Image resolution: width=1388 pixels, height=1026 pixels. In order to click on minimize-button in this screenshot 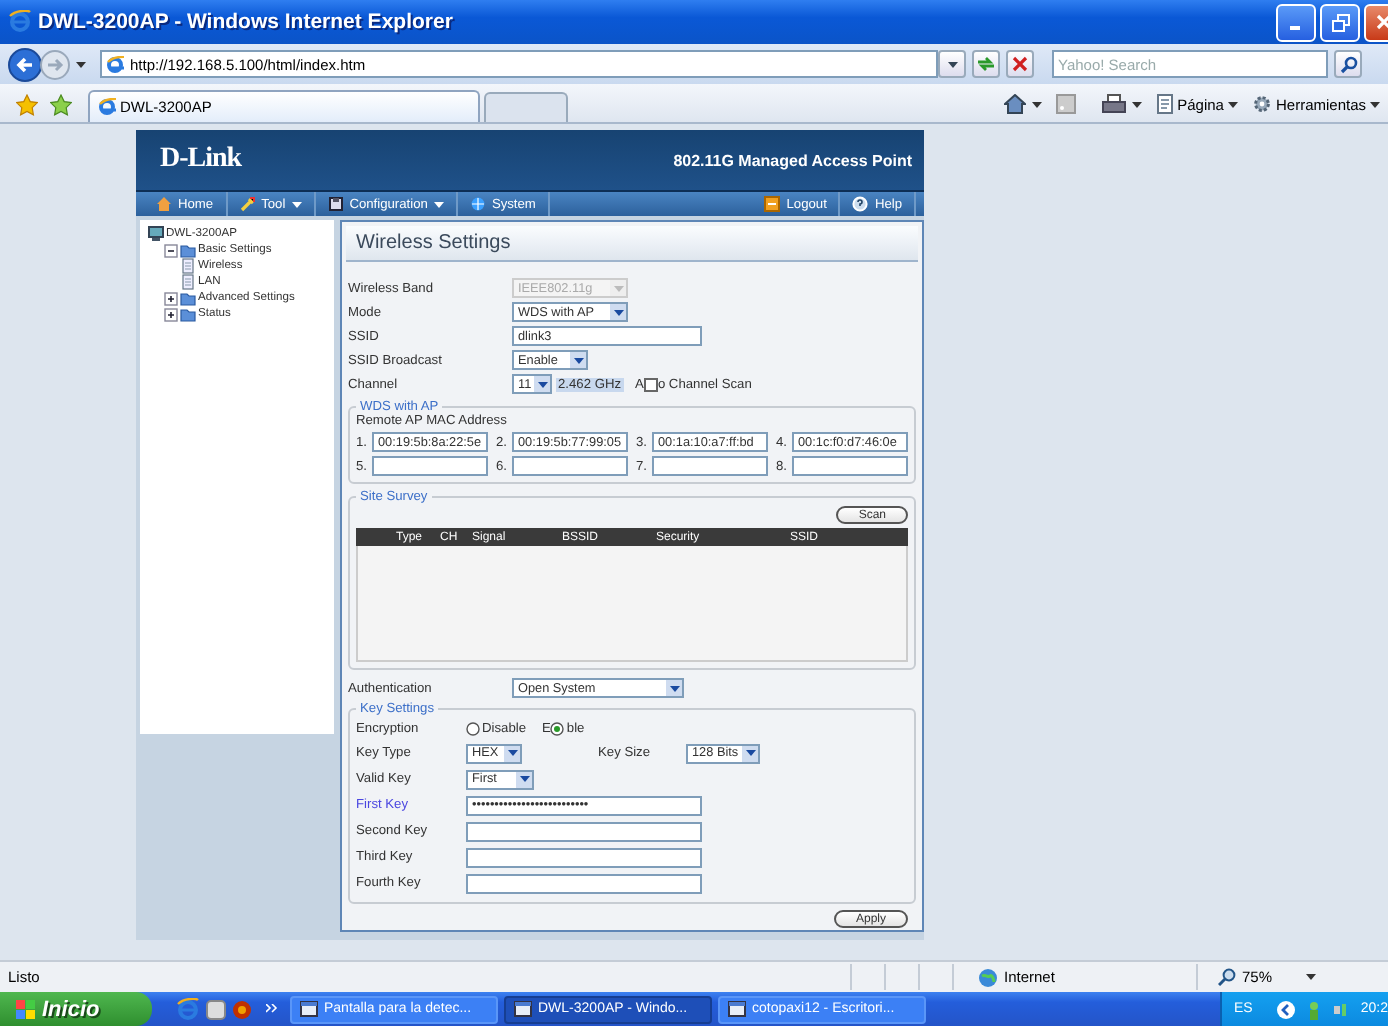, I will do `click(1296, 22)`.